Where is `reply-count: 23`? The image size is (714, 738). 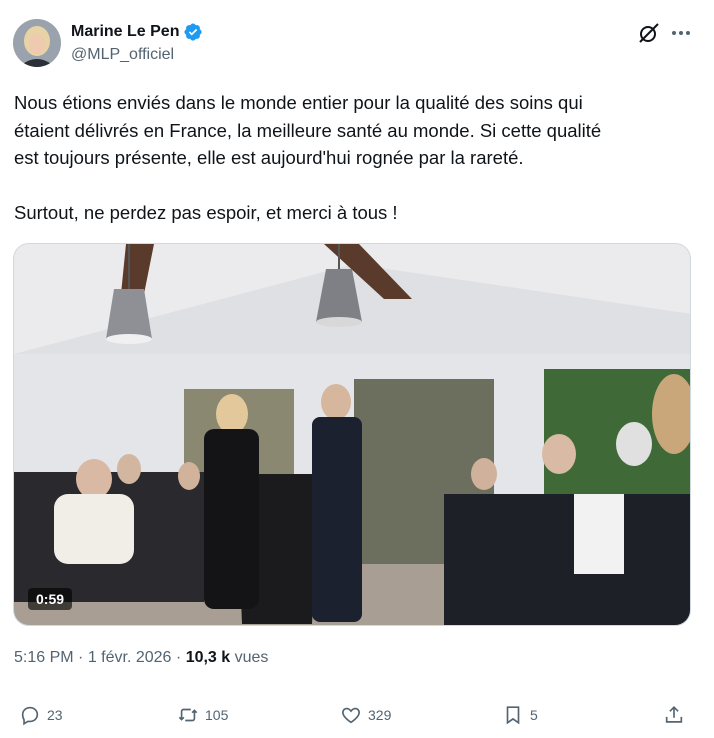 reply-count: 23 is located at coordinates (55, 715).